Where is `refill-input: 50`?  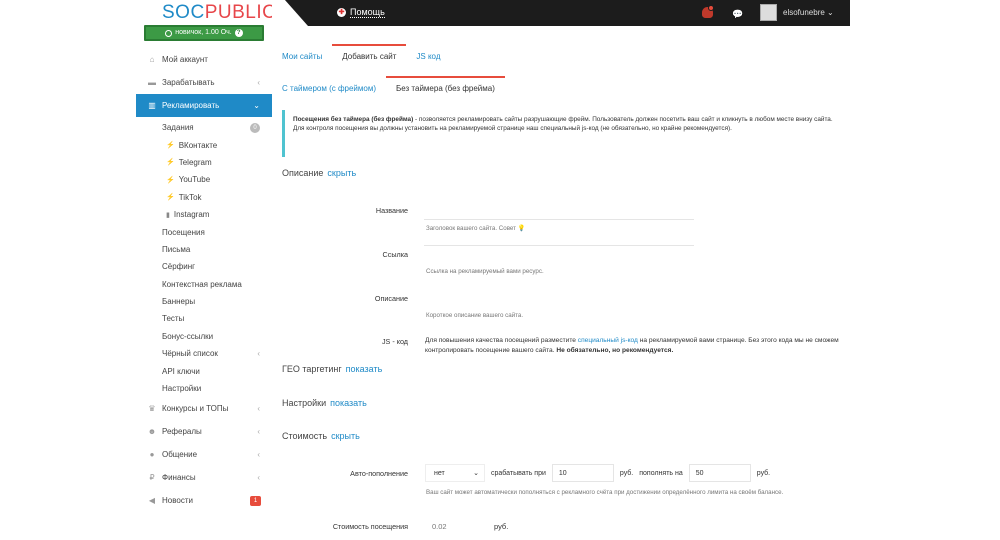
refill-input: 50 is located at coordinates (719, 473).